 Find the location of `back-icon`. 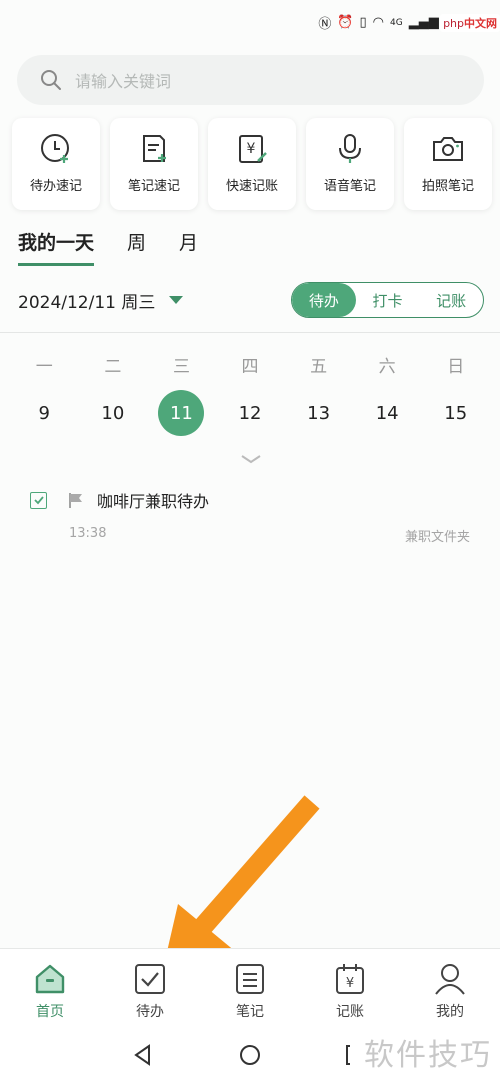

back-icon is located at coordinates (143, 1055).